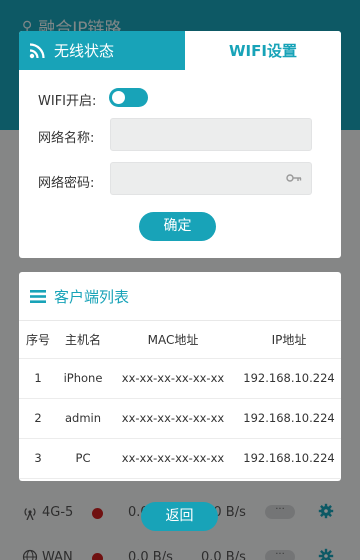 The width and height of the screenshot is (360, 560). I want to click on tab-label: WIFI设置, so click(263, 51).